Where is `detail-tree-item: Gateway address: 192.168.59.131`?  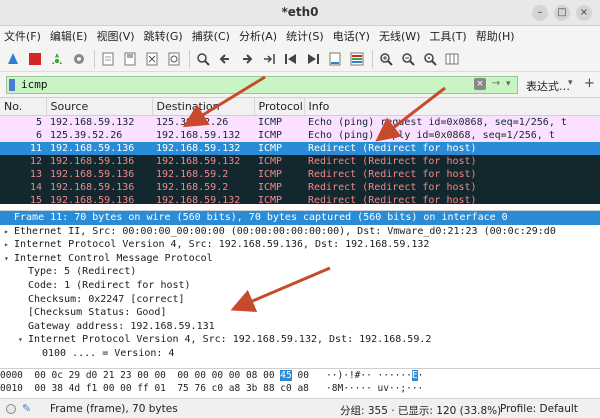
detail-tree-item: Gateway address: 192.168.59.131 is located at coordinates (300, 327).